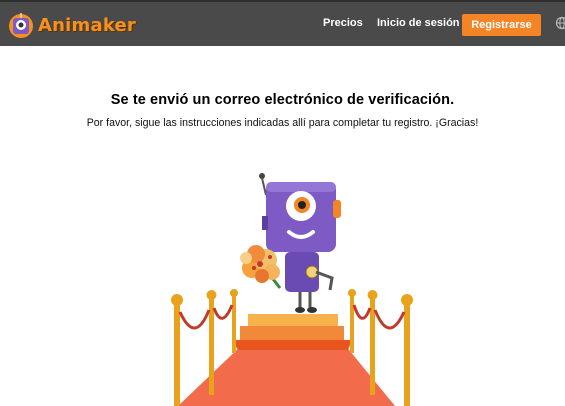 This screenshot has width=565, height=406. I want to click on signup-button: Registrarse, so click(501, 25).